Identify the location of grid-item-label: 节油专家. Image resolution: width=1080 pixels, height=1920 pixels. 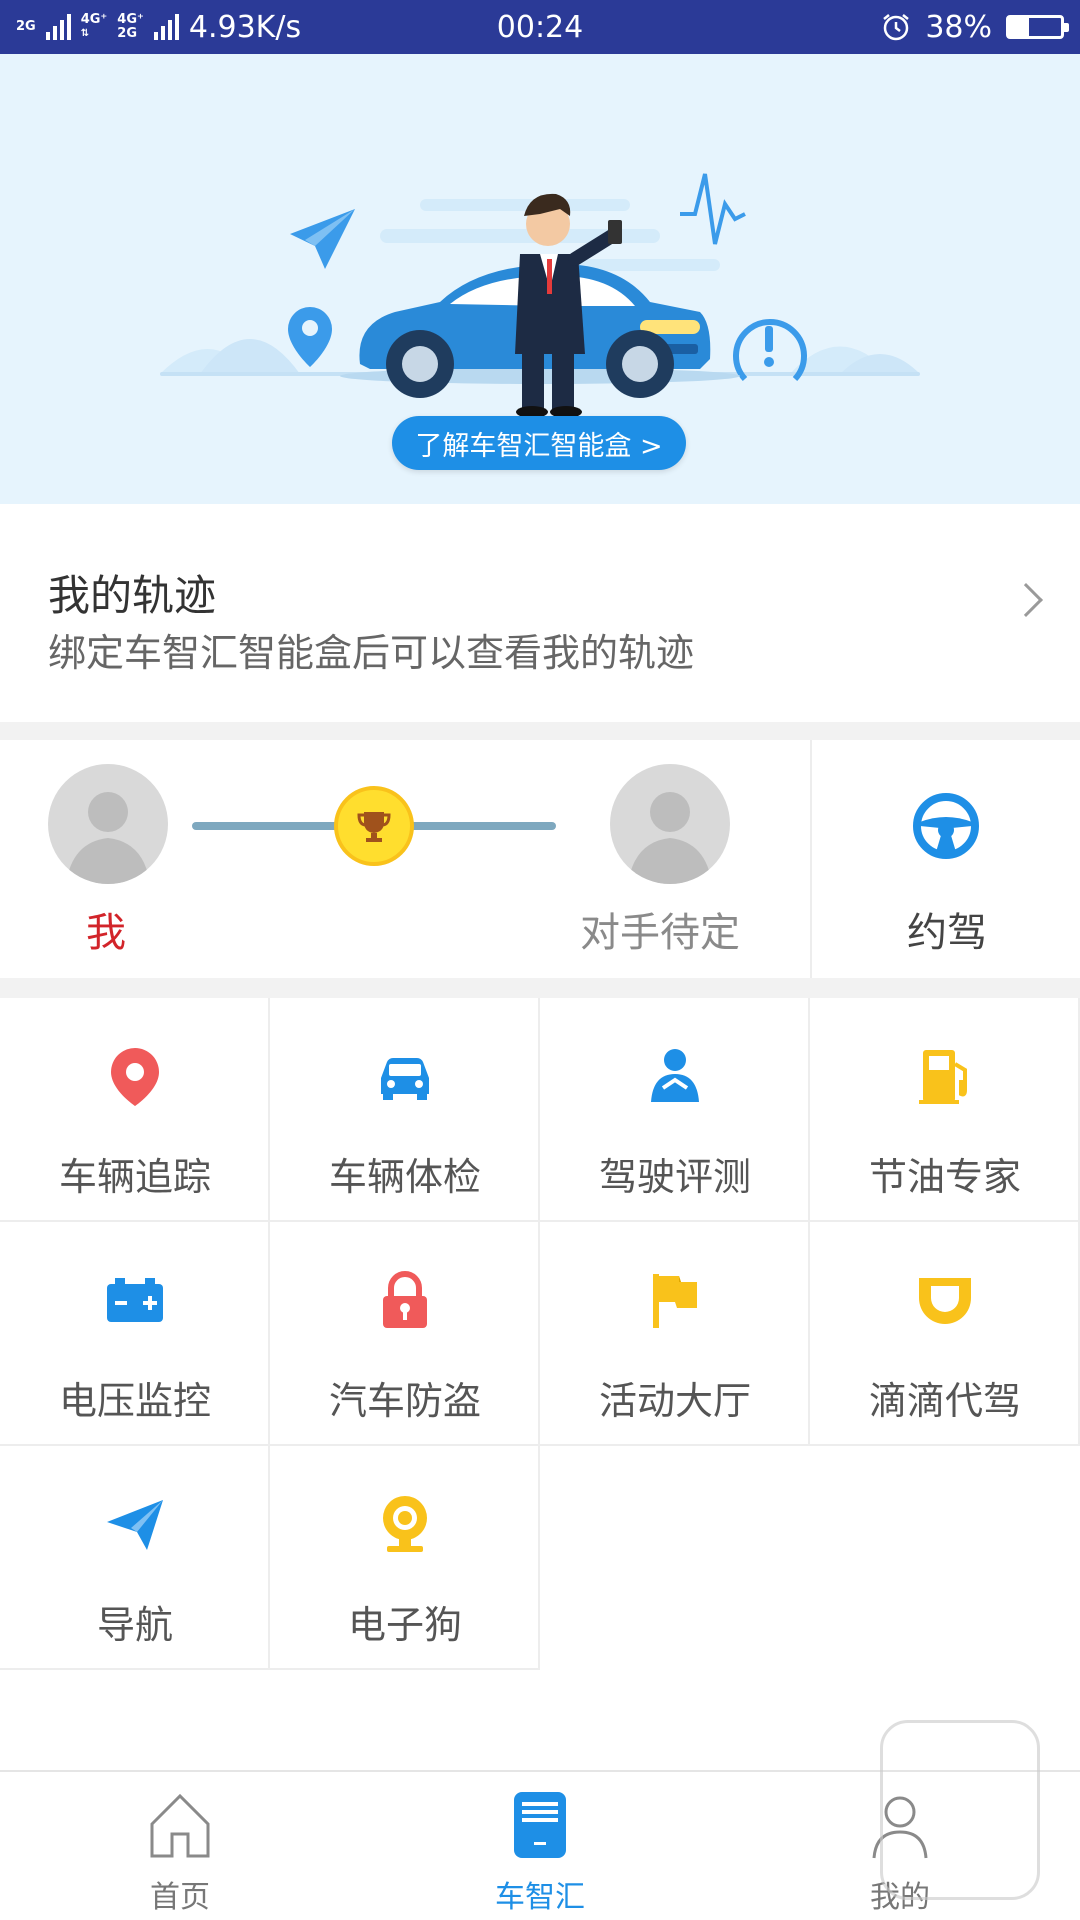
(944, 1177).